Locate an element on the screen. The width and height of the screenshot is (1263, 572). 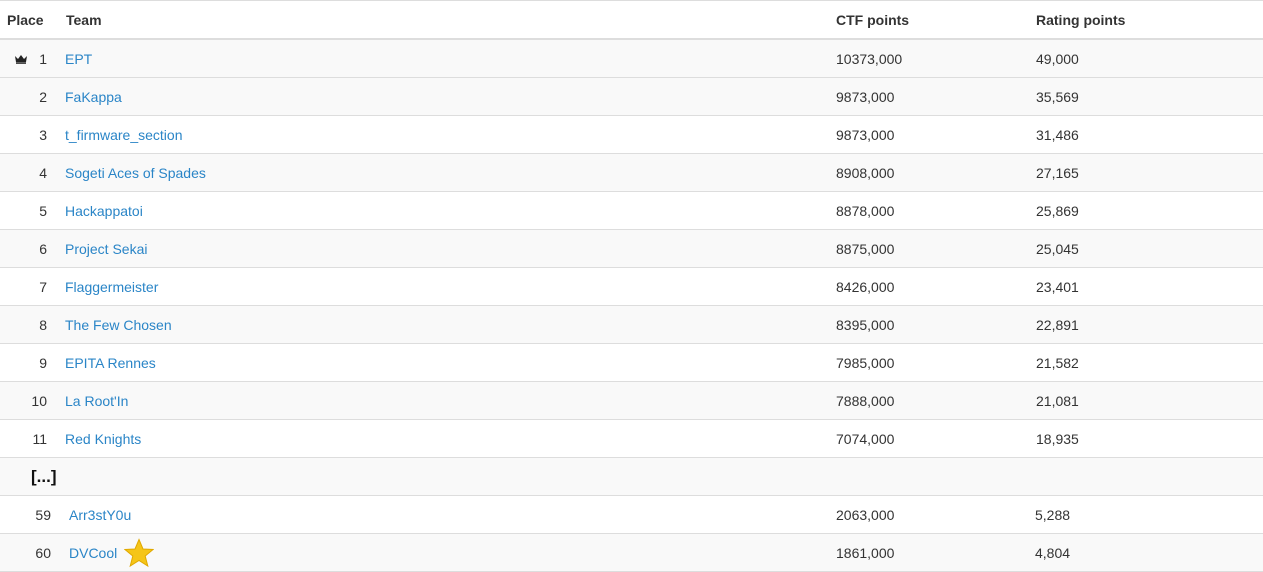
place-cell: 10 is located at coordinates (39, 400).